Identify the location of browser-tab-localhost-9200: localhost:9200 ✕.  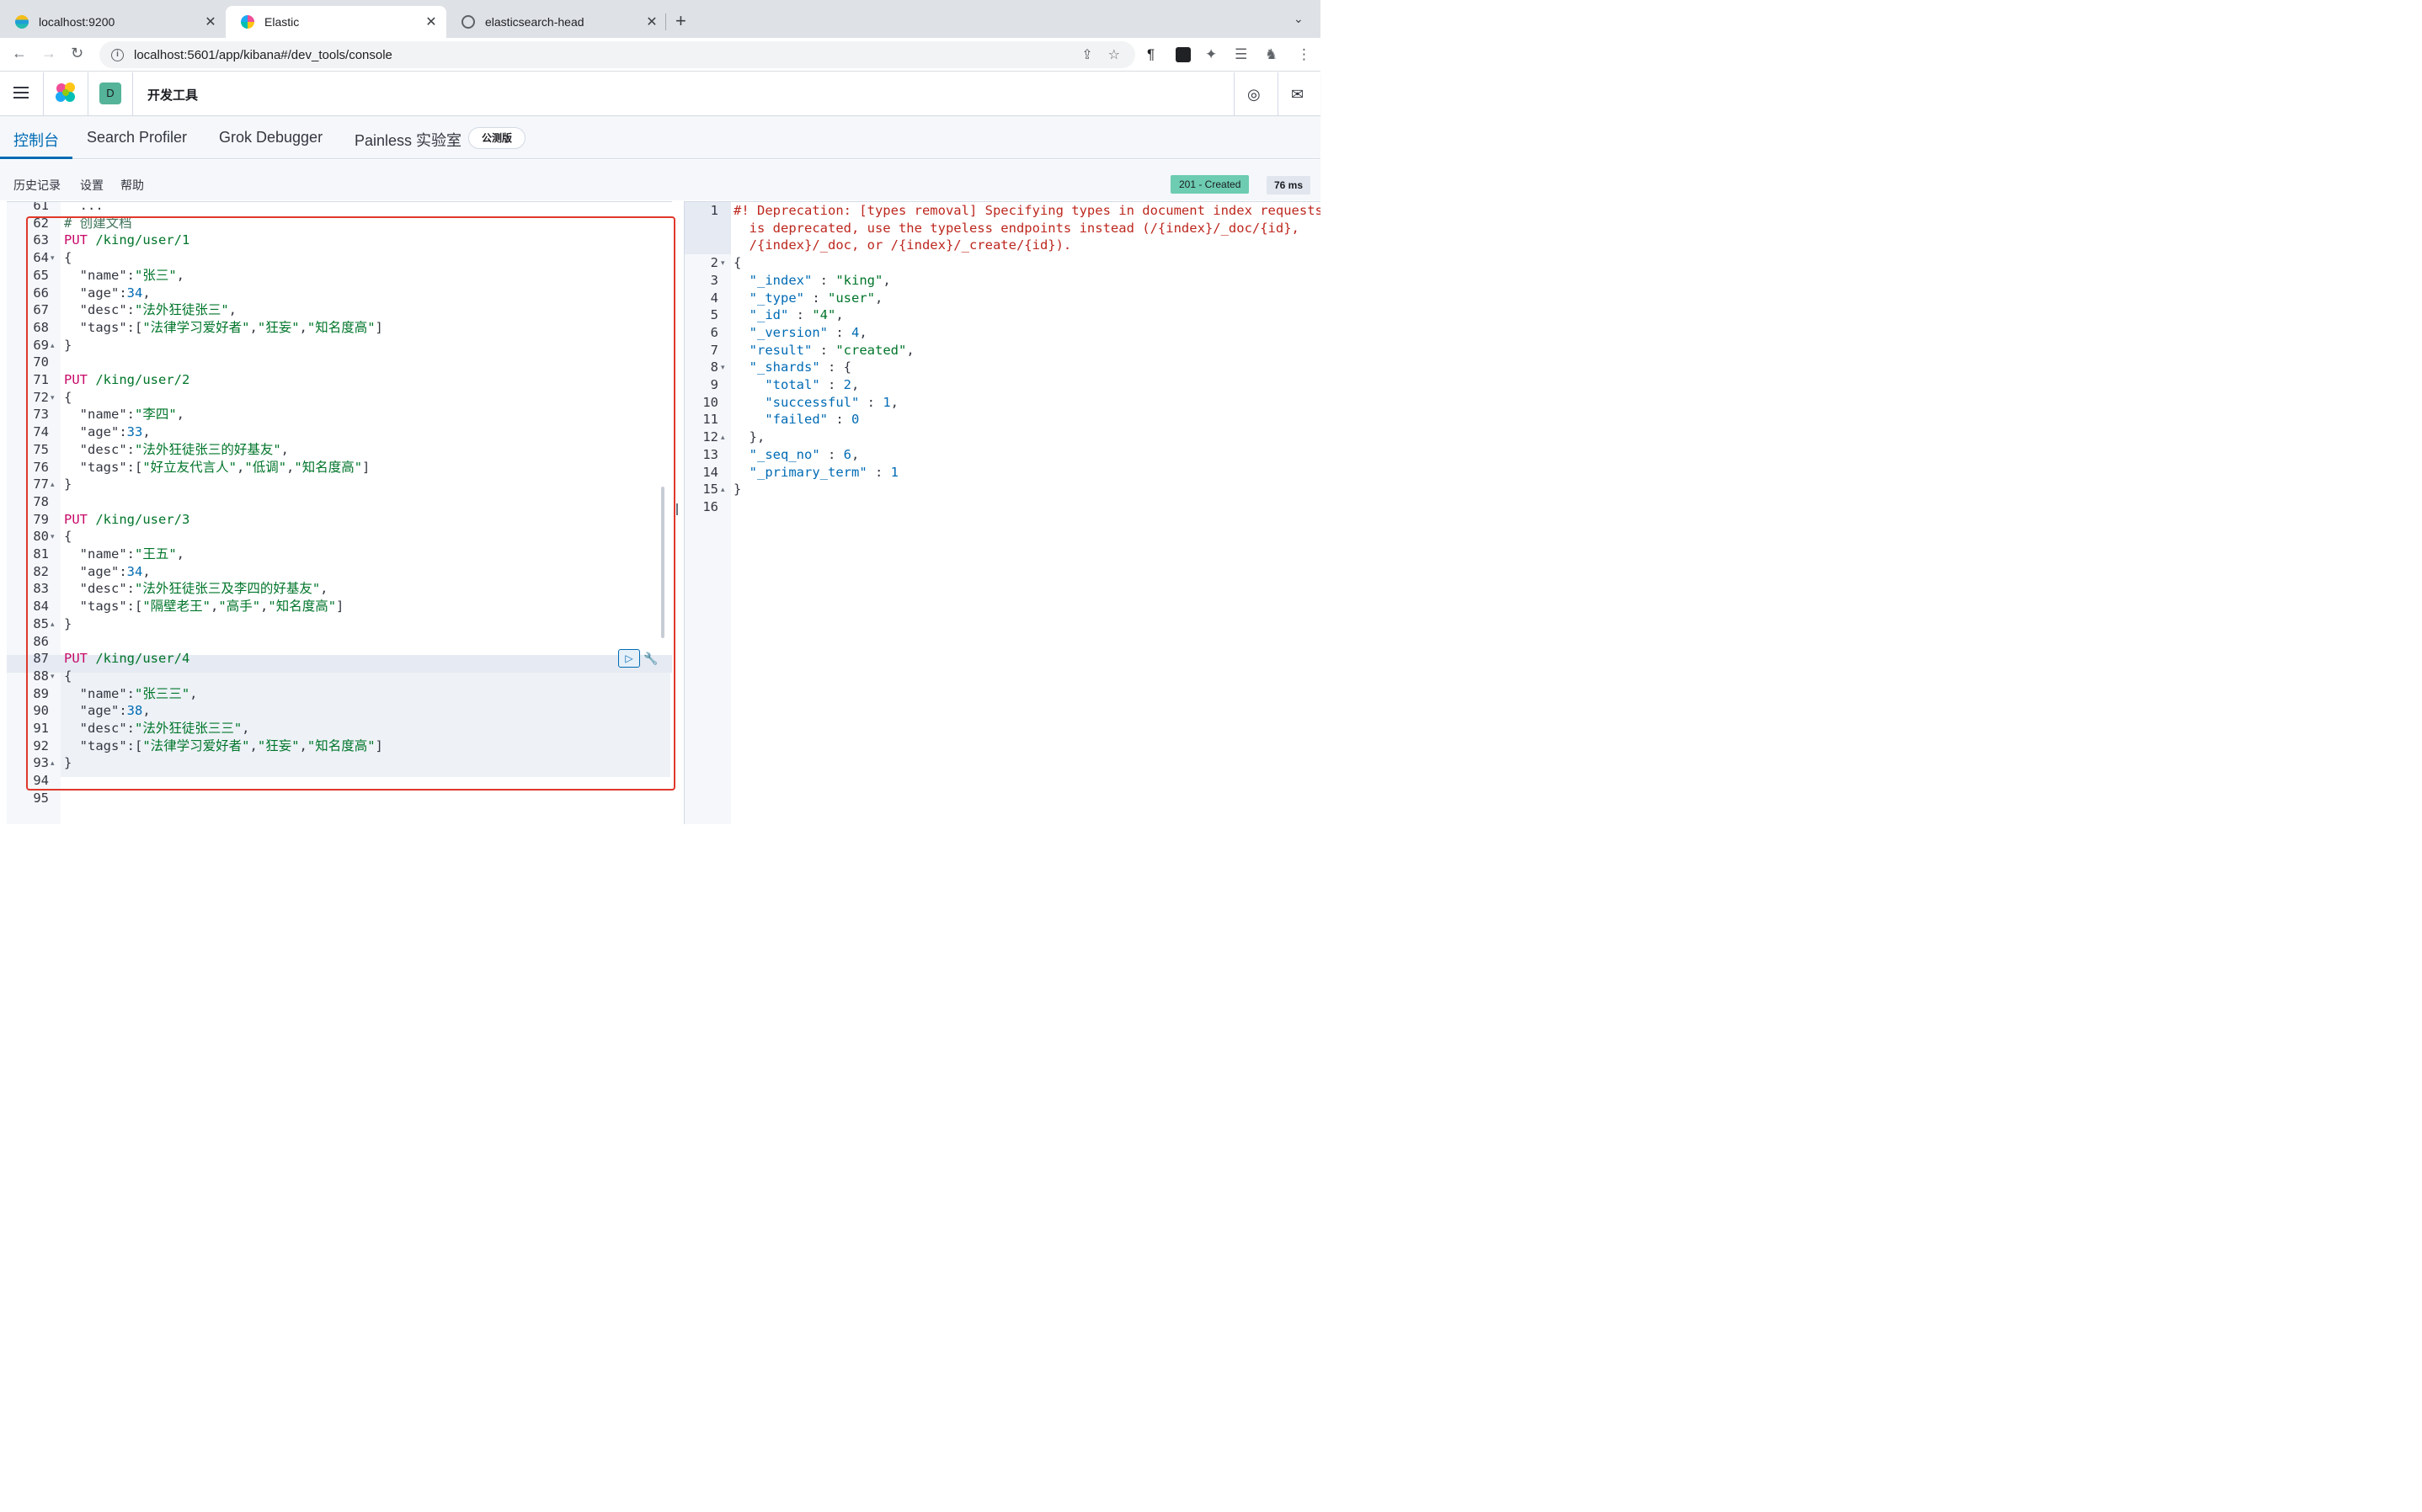
(113, 22).